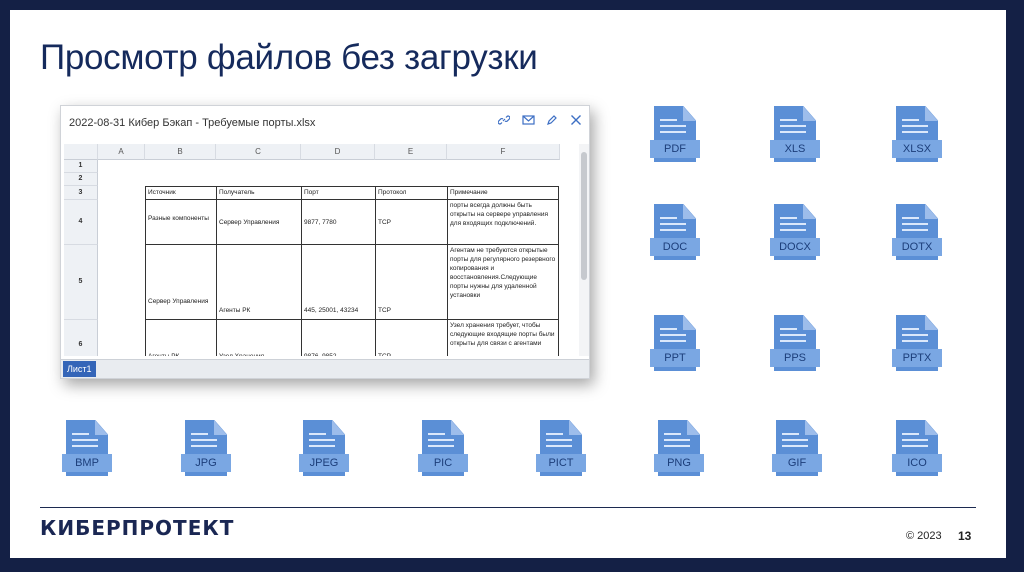 The height and width of the screenshot is (572, 1024). Describe the element at coordinates (508, 507) in the screenshot. I see `footer-divider` at that location.